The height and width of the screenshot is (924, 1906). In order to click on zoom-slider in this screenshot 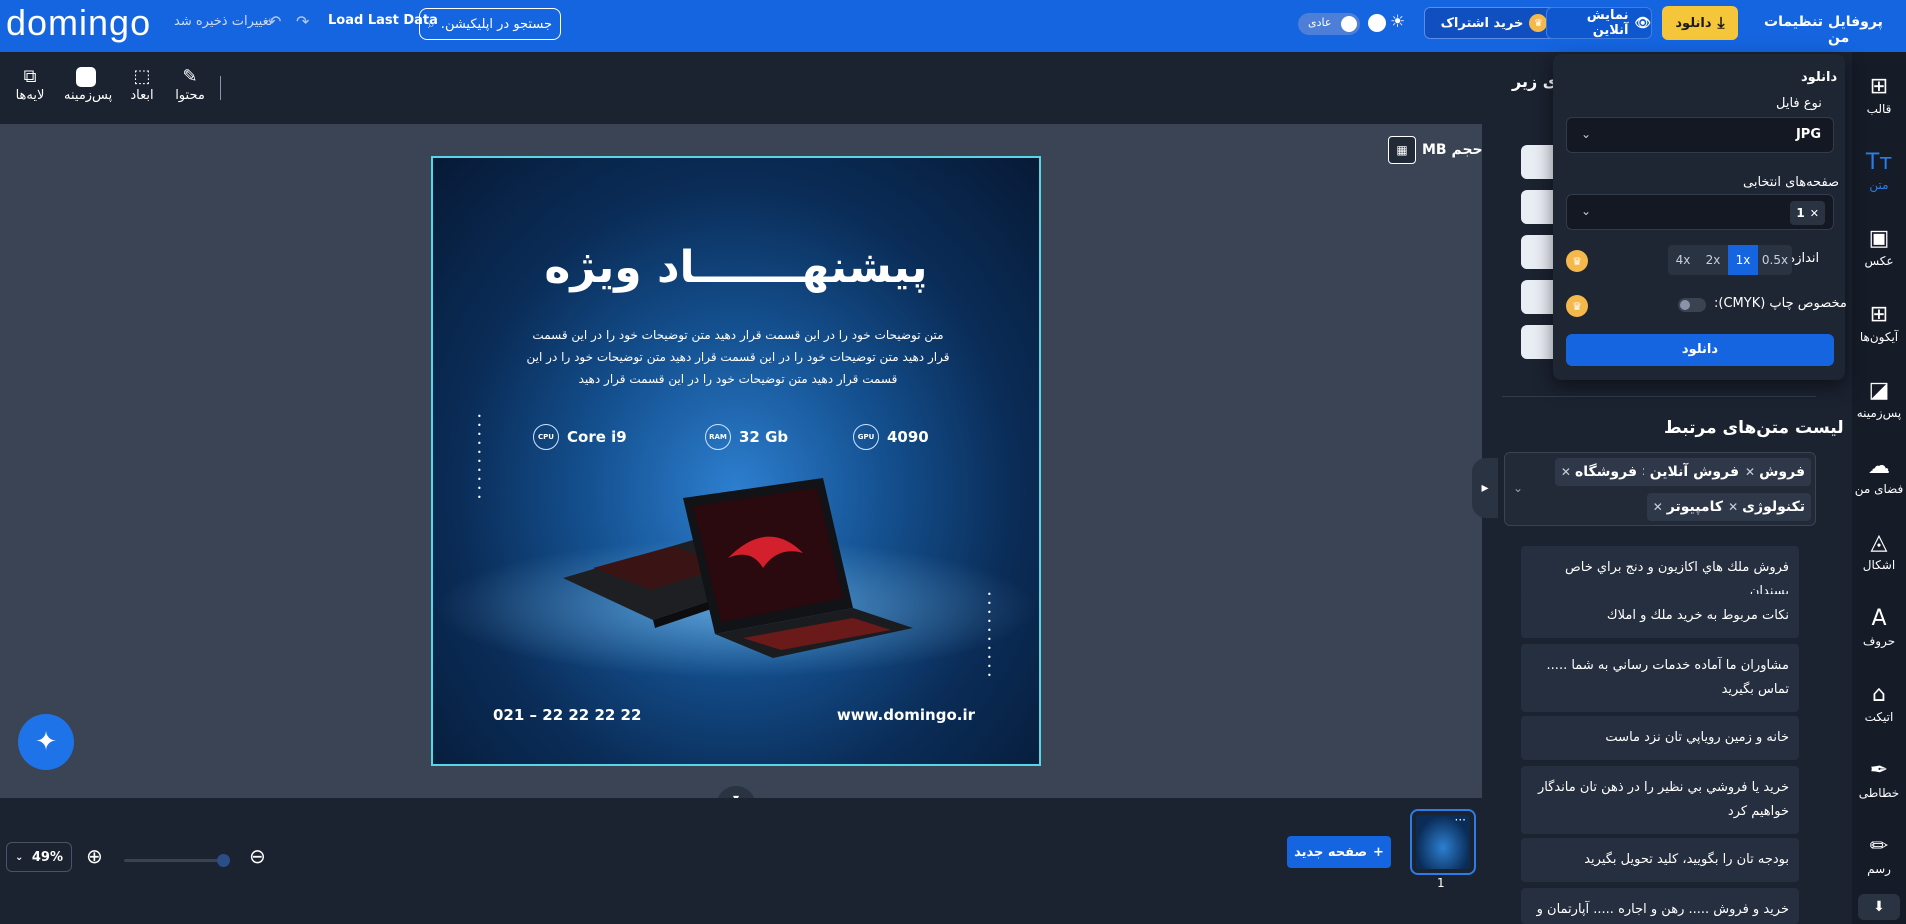, I will do `click(177, 860)`.